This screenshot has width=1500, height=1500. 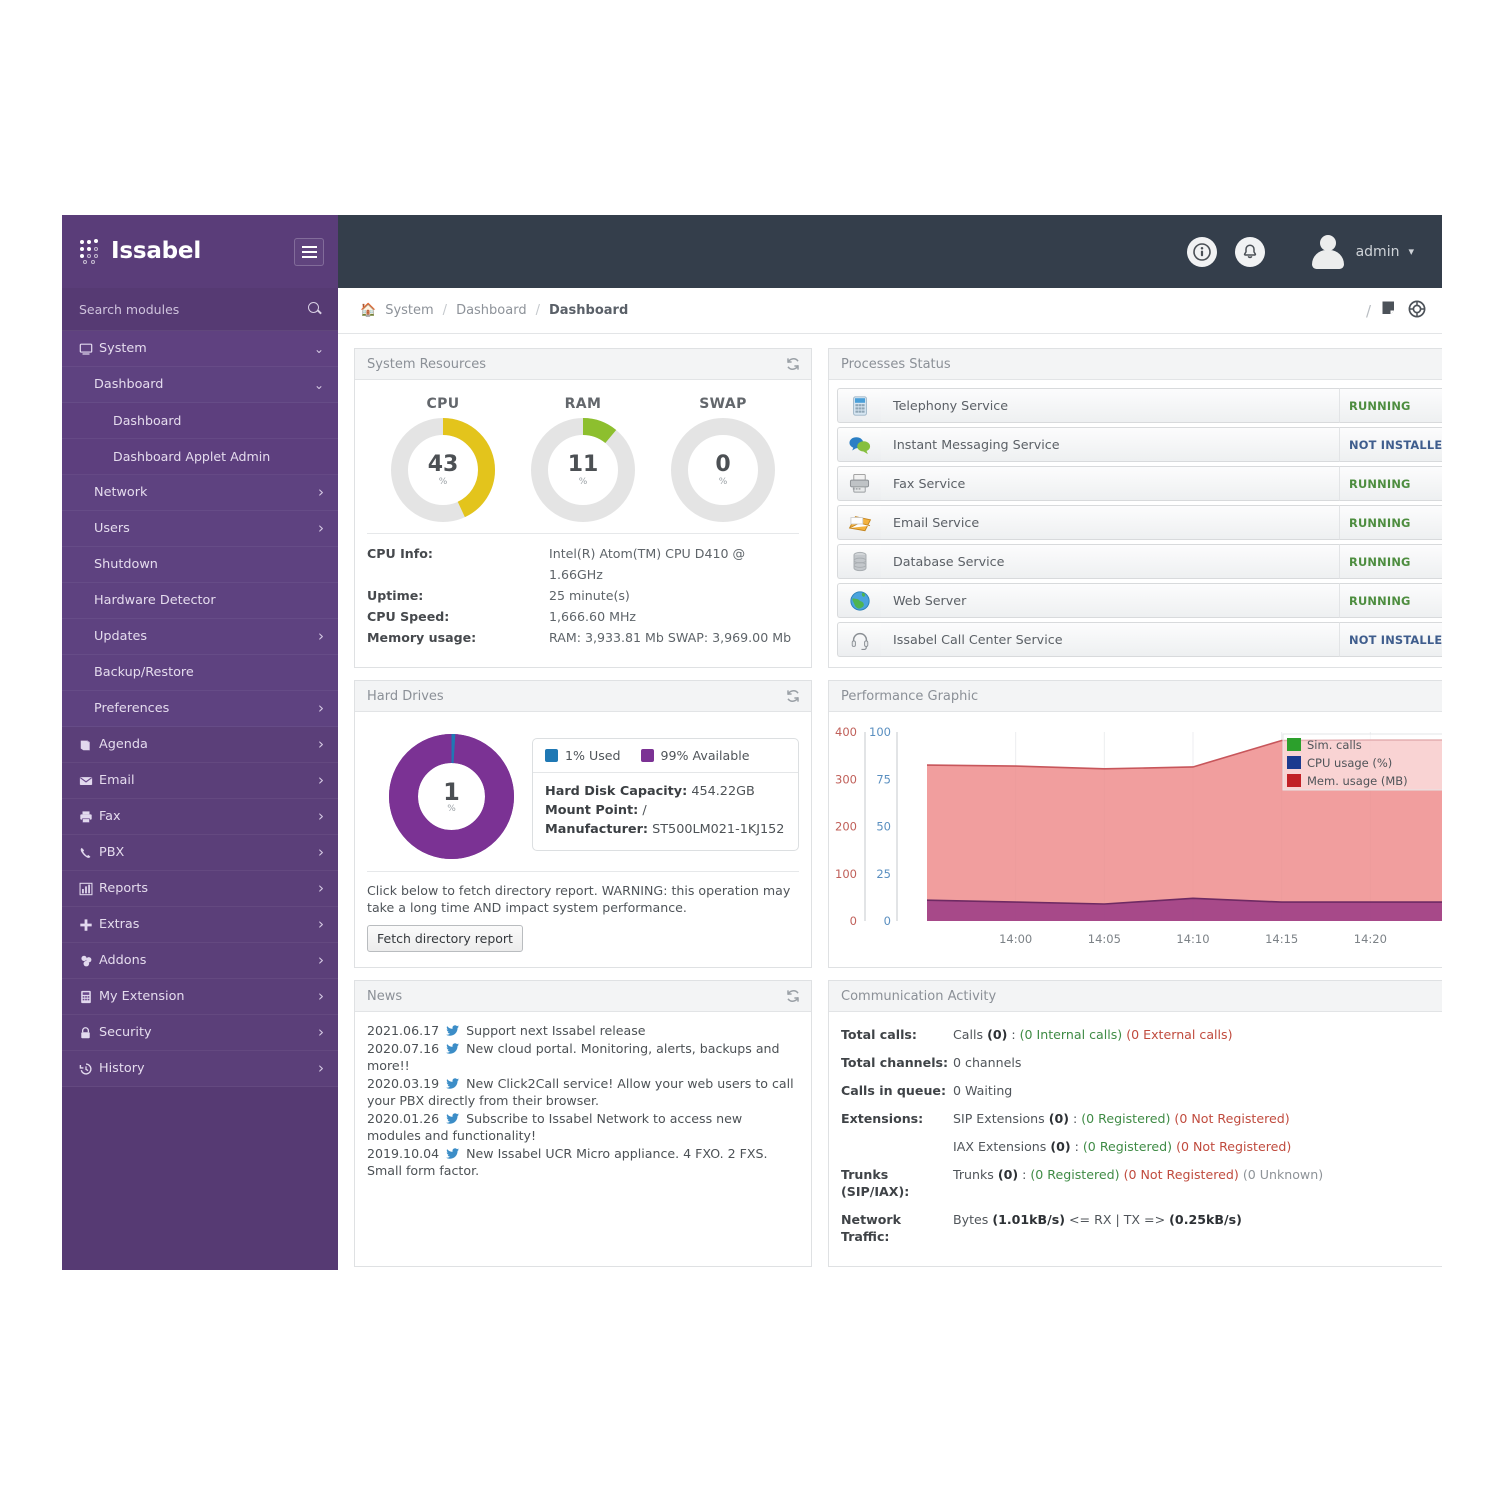 What do you see at coordinates (200, 1033) in the screenshot?
I see `sidebar-item-security: Security ›` at bounding box center [200, 1033].